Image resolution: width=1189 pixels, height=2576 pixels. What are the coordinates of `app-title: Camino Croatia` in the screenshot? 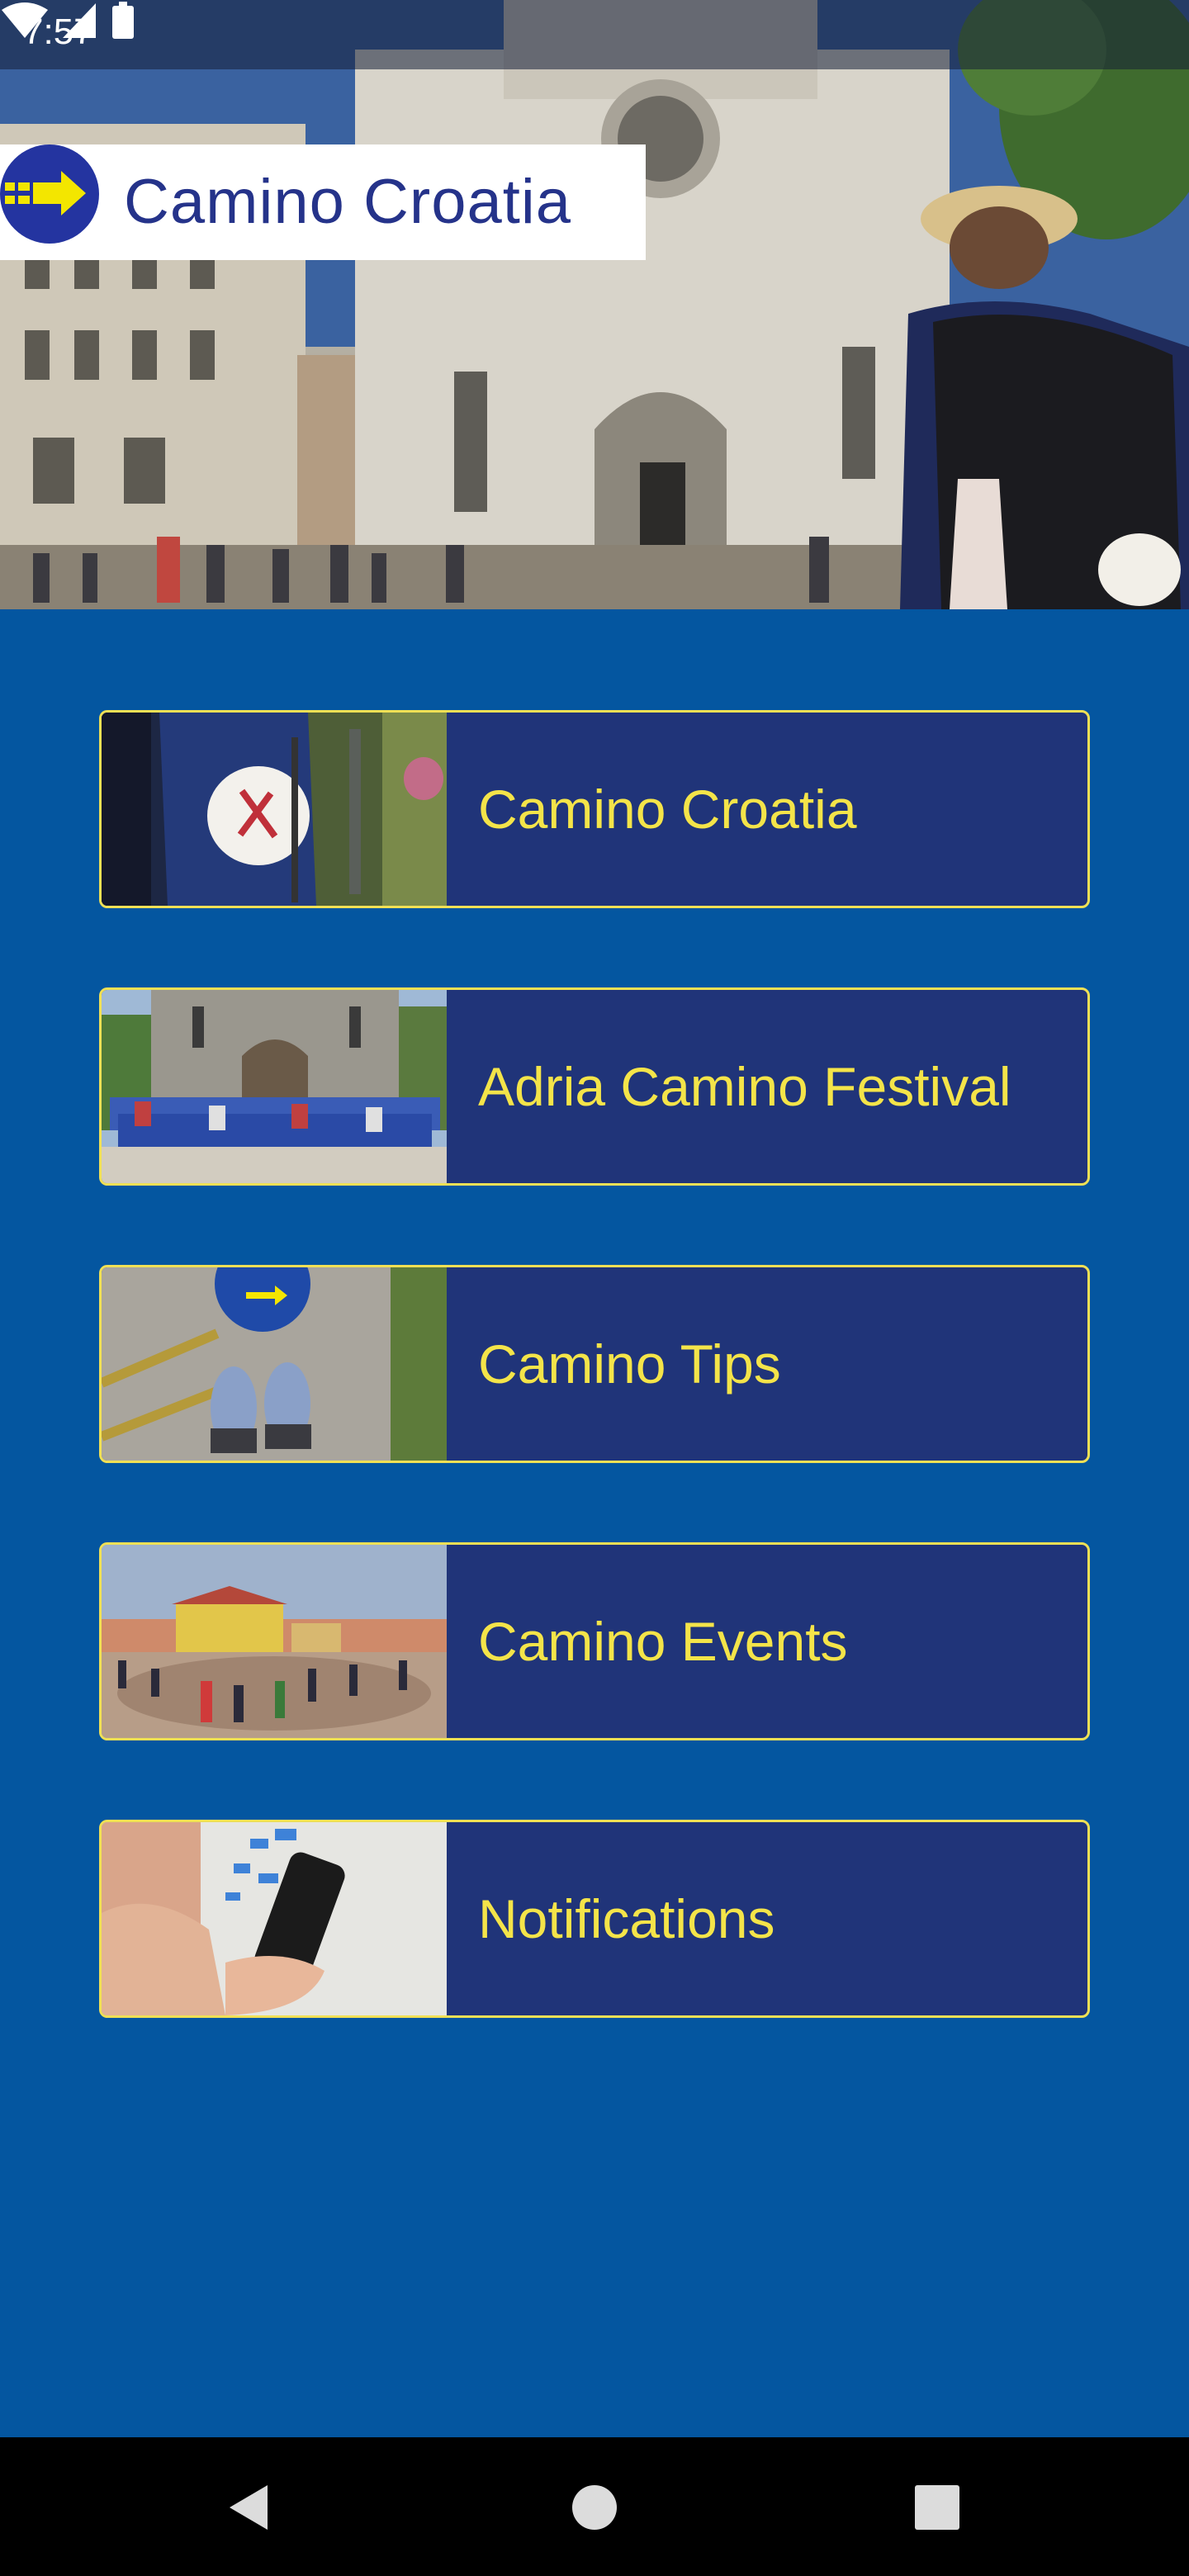 It's located at (347, 202).